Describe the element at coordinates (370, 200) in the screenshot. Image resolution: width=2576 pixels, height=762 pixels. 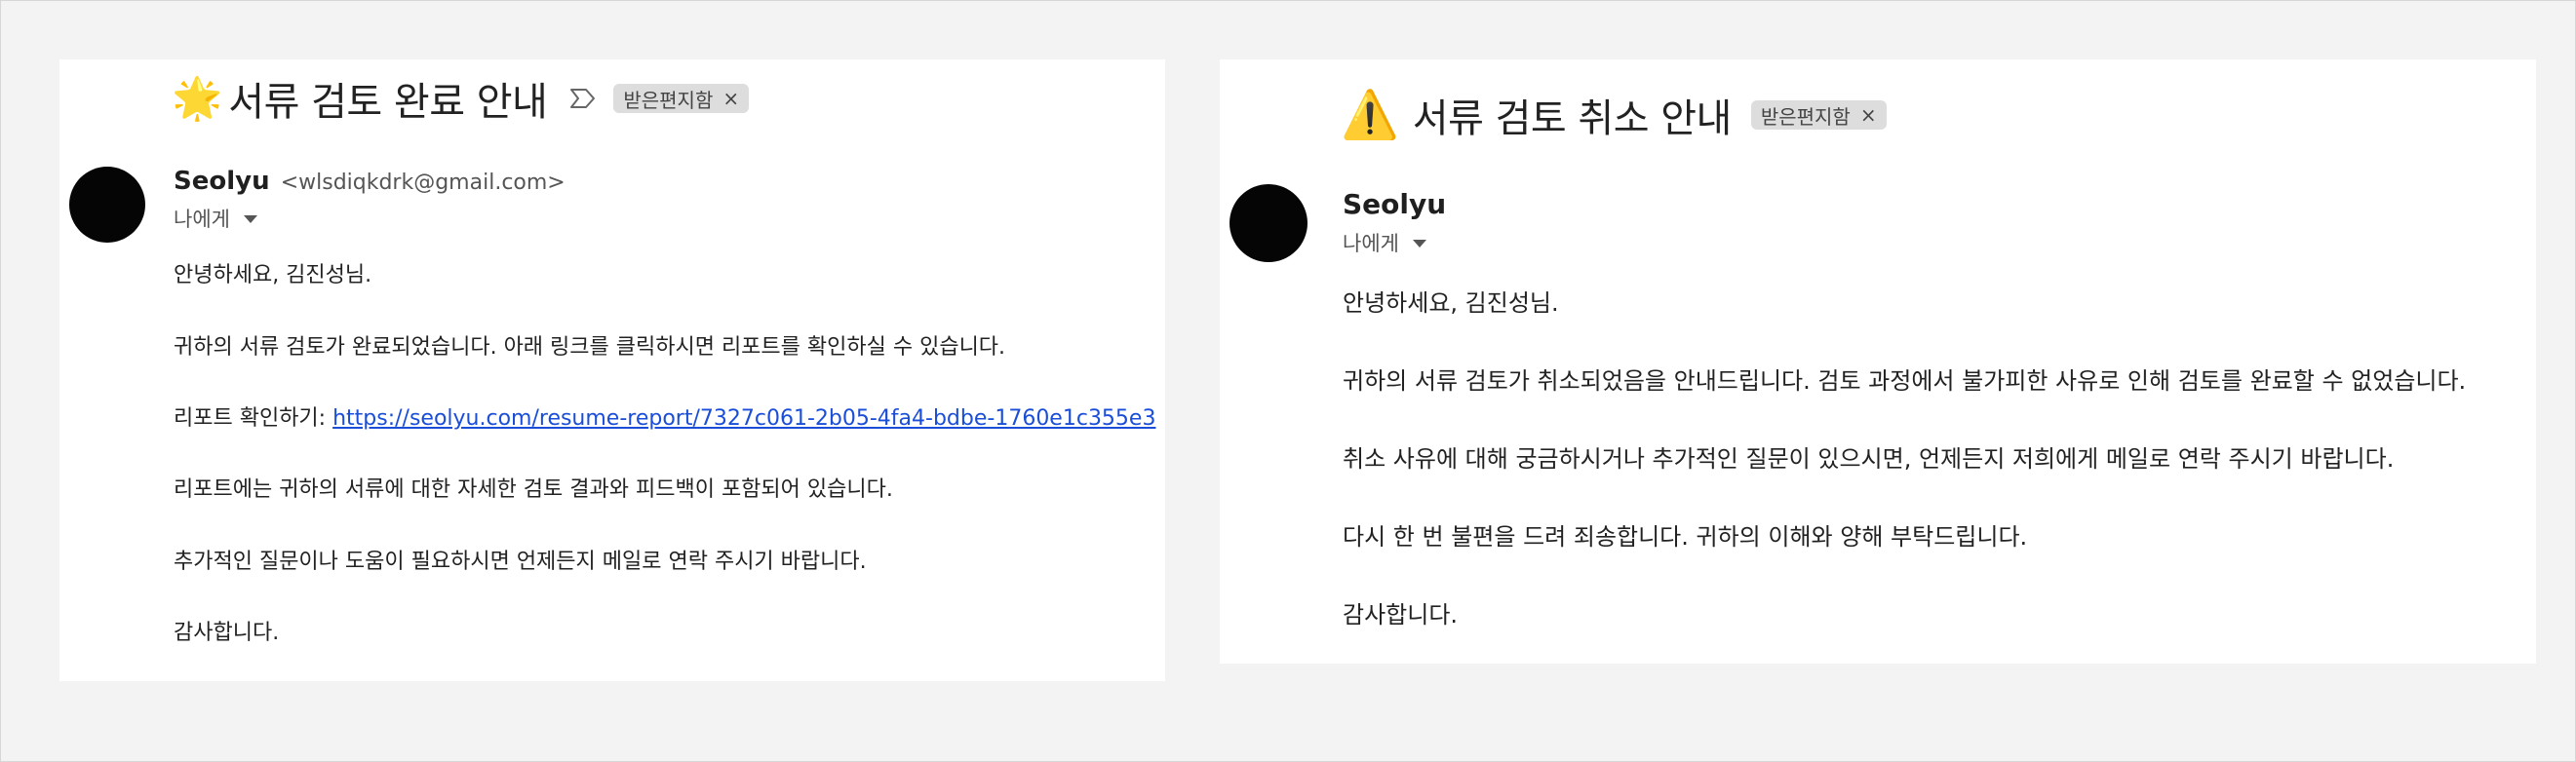
I see `sender-info: Seolyu <wlsdiqkdrk@gmail.com> 나에게` at that location.